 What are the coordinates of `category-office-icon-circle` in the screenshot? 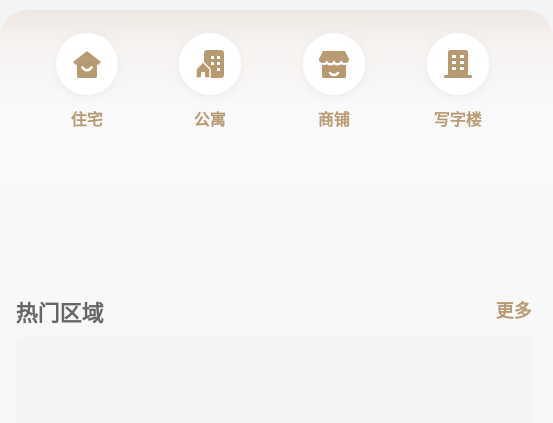 It's located at (458, 64).